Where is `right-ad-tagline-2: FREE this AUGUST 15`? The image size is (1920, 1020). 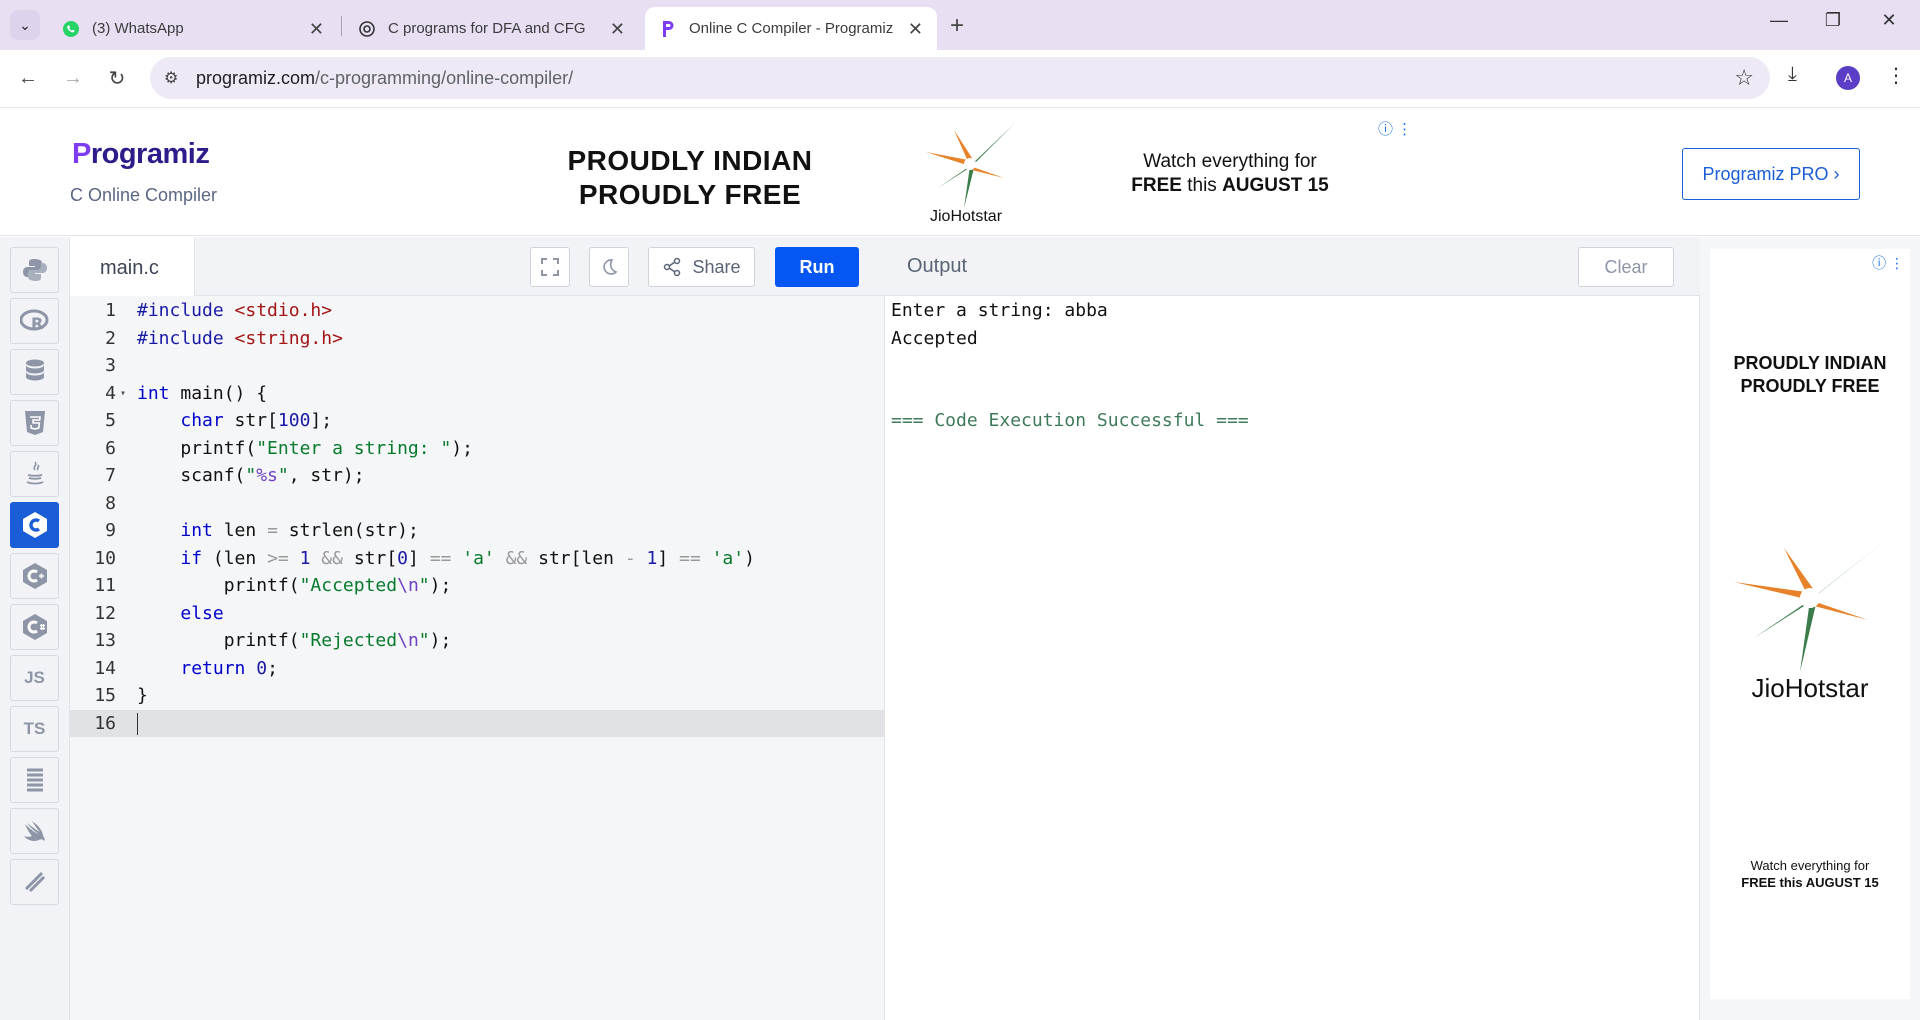
right-ad-tagline-2: FREE this AUGUST 15 is located at coordinates (1810, 882).